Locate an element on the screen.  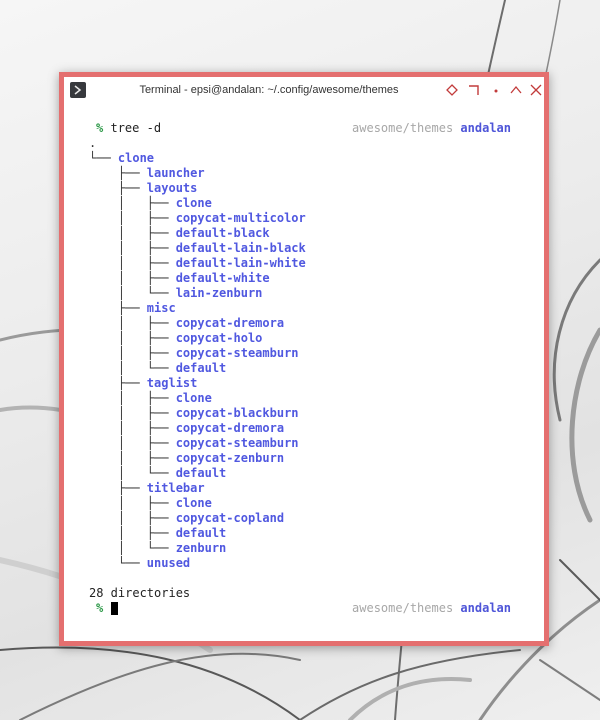
tree-row: │ ├── clone is located at coordinates (150, 503).